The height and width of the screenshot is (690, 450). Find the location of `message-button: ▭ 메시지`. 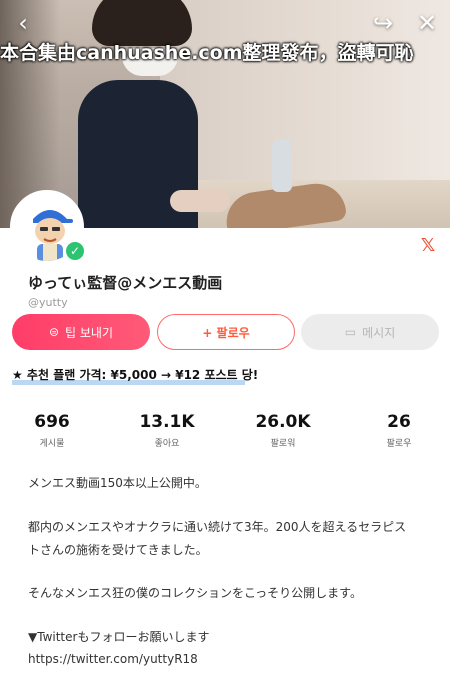

message-button: ▭ 메시지 is located at coordinates (370, 332).